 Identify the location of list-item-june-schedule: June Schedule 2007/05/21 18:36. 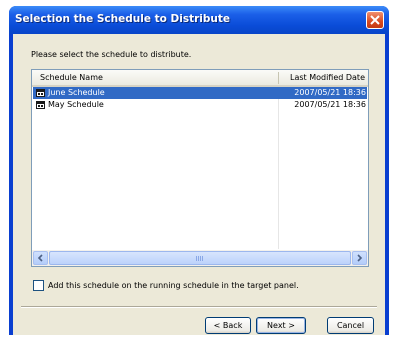
(200, 93).